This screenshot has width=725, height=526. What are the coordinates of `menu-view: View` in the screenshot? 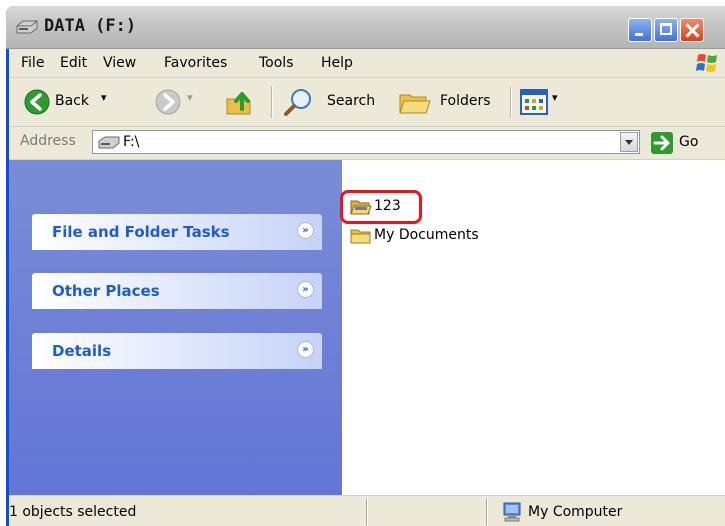 It's located at (119, 63).